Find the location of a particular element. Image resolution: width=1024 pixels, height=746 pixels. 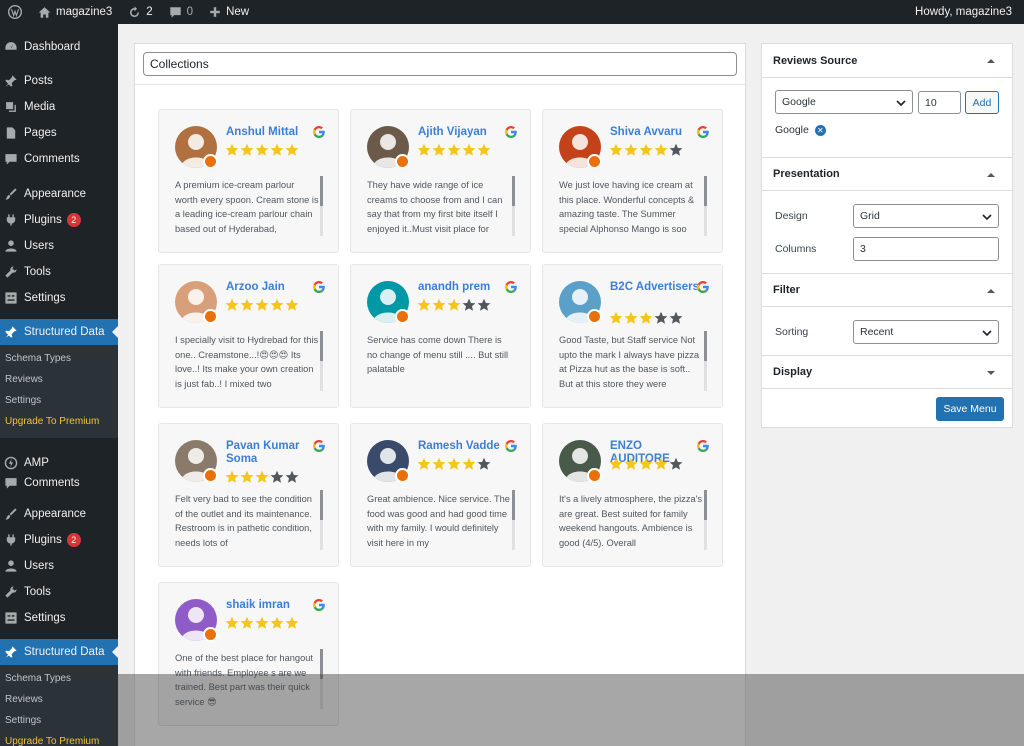

reviewer-name: Arzoo Jain is located at coordinates (271, 287).